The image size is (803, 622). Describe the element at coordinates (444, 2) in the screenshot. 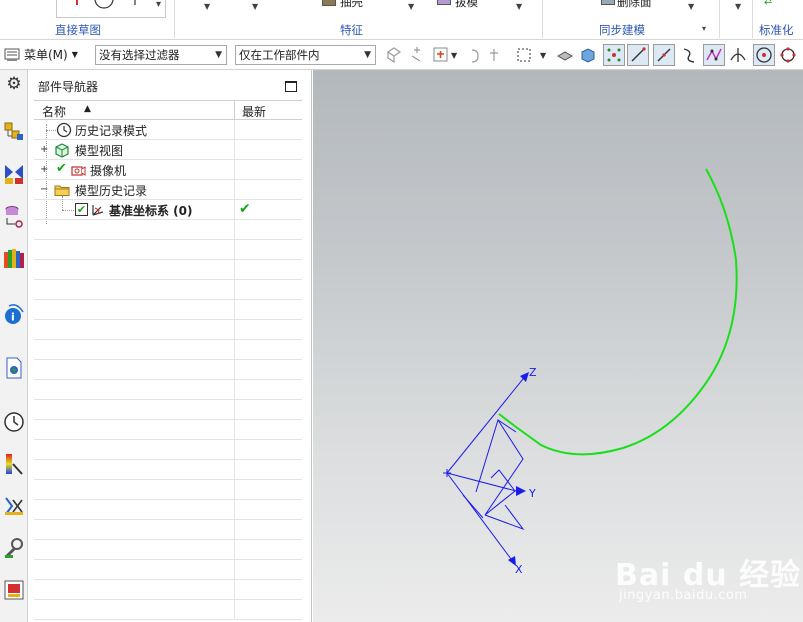

I see `draft-icon` at that location.